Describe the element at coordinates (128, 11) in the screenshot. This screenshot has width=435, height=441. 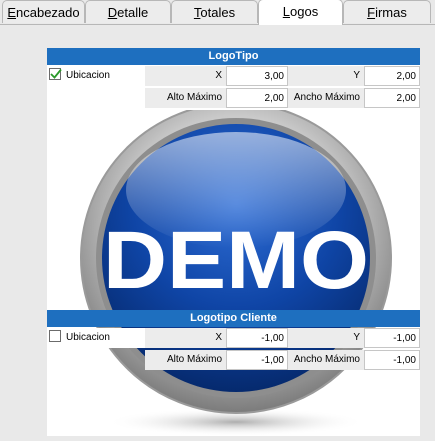
I see `tab-detalle: Detalle` at that location.